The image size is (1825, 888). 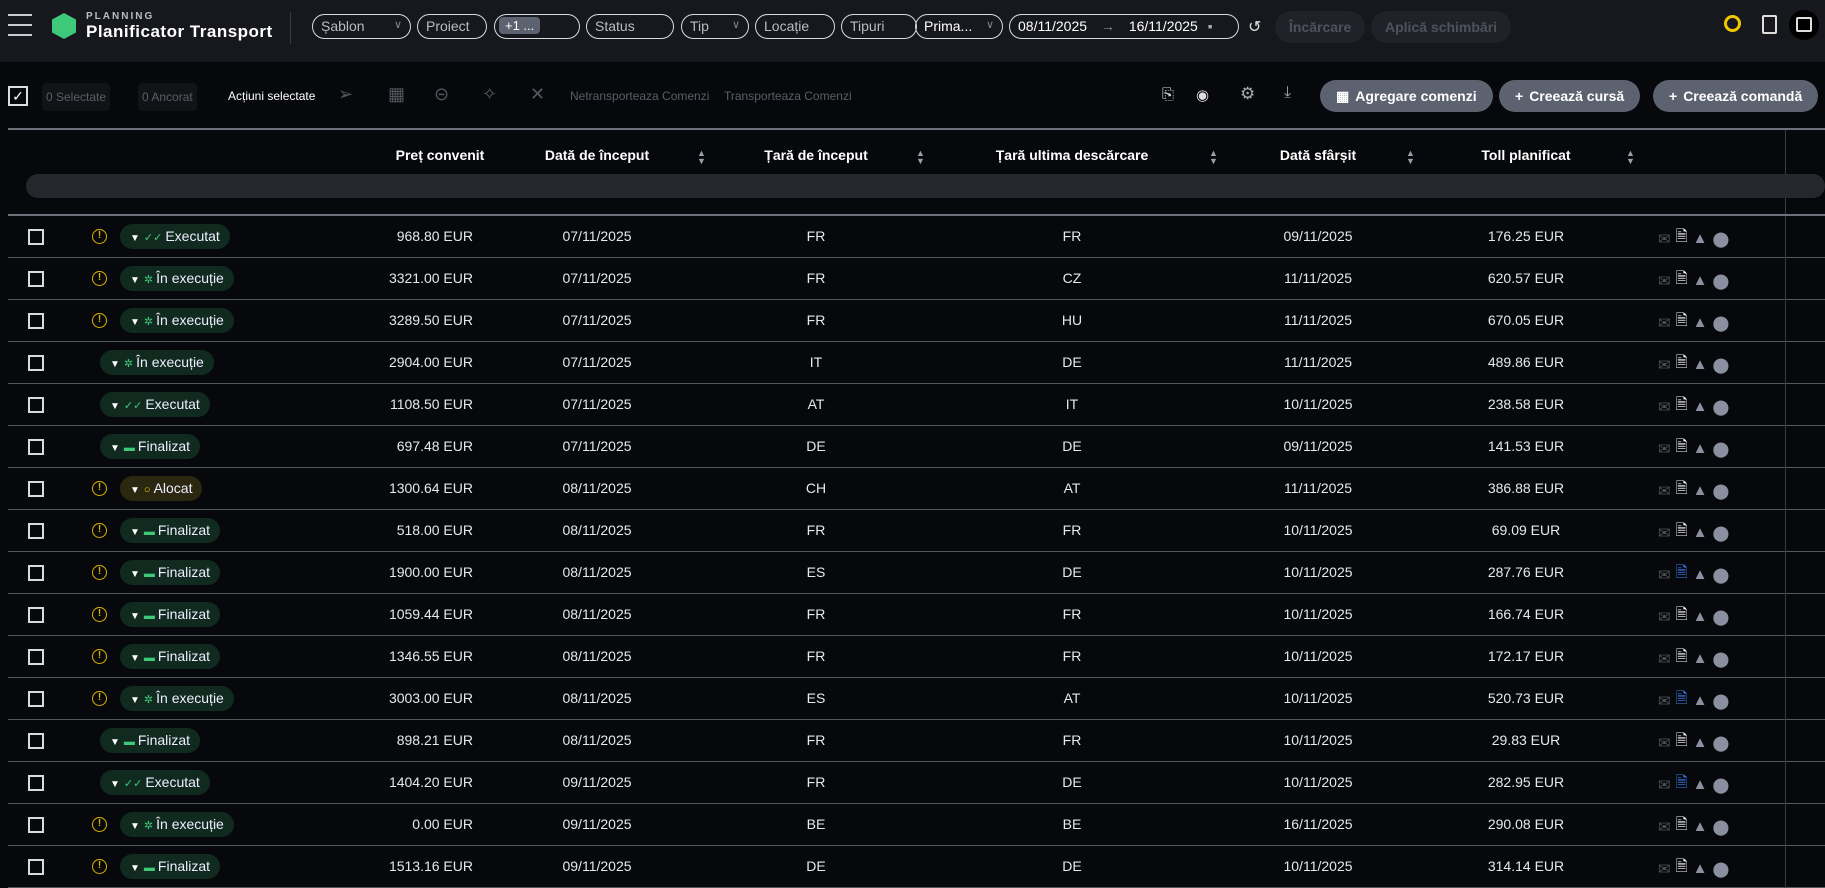 I want to click on date-range-picker: 08/11/2025 → 16/11/2025 ▪, so click(x=1124, y=26).